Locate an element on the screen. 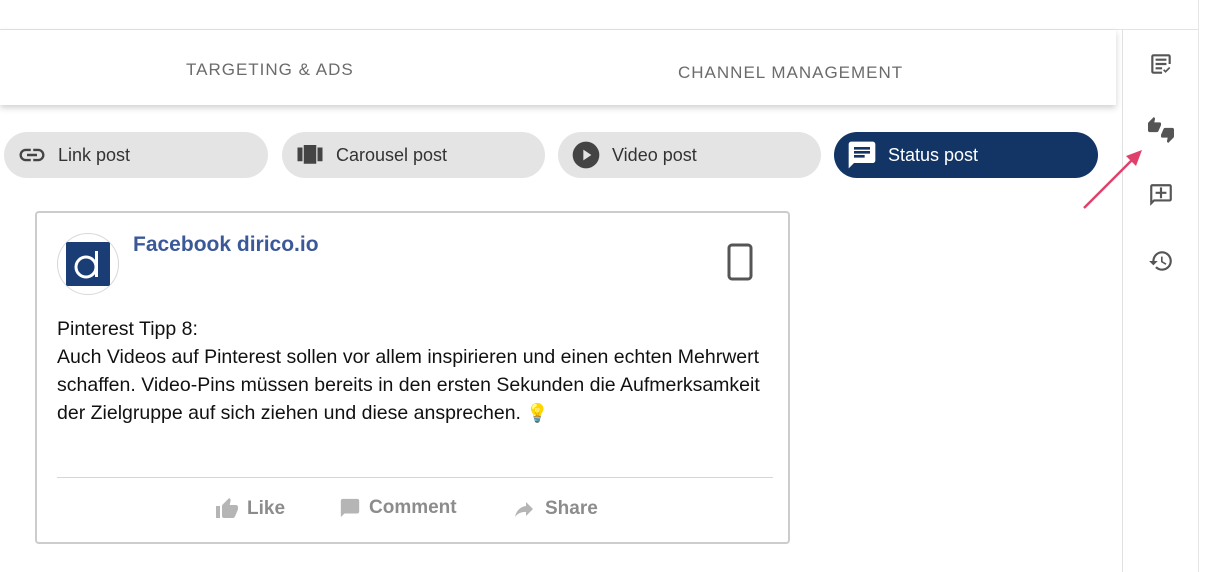  share-button: Share is located at coordinates (554, 509).